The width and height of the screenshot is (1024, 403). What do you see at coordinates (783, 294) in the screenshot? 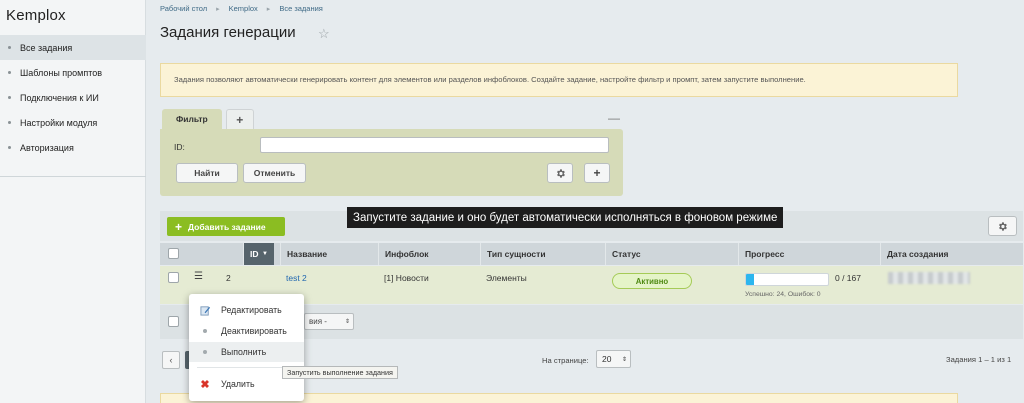
I see `progress-details: Успешно: 24, Ошибок: 0` at bounding box center [783, 294].